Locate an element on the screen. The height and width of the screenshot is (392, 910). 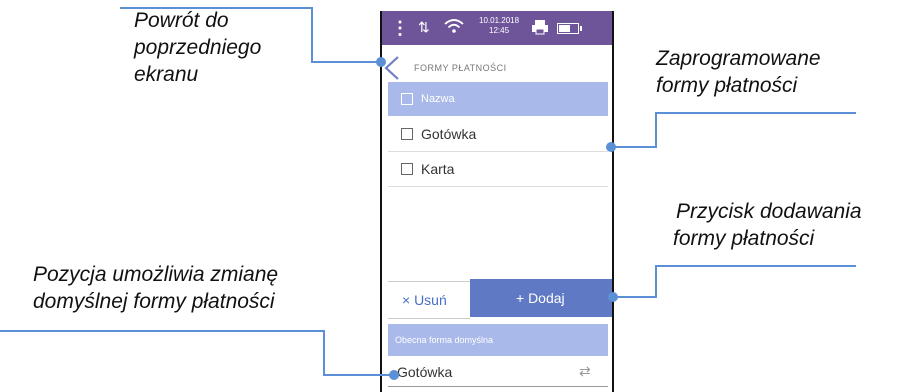
callout-line: ekranu is located at coordinates (166, 74).